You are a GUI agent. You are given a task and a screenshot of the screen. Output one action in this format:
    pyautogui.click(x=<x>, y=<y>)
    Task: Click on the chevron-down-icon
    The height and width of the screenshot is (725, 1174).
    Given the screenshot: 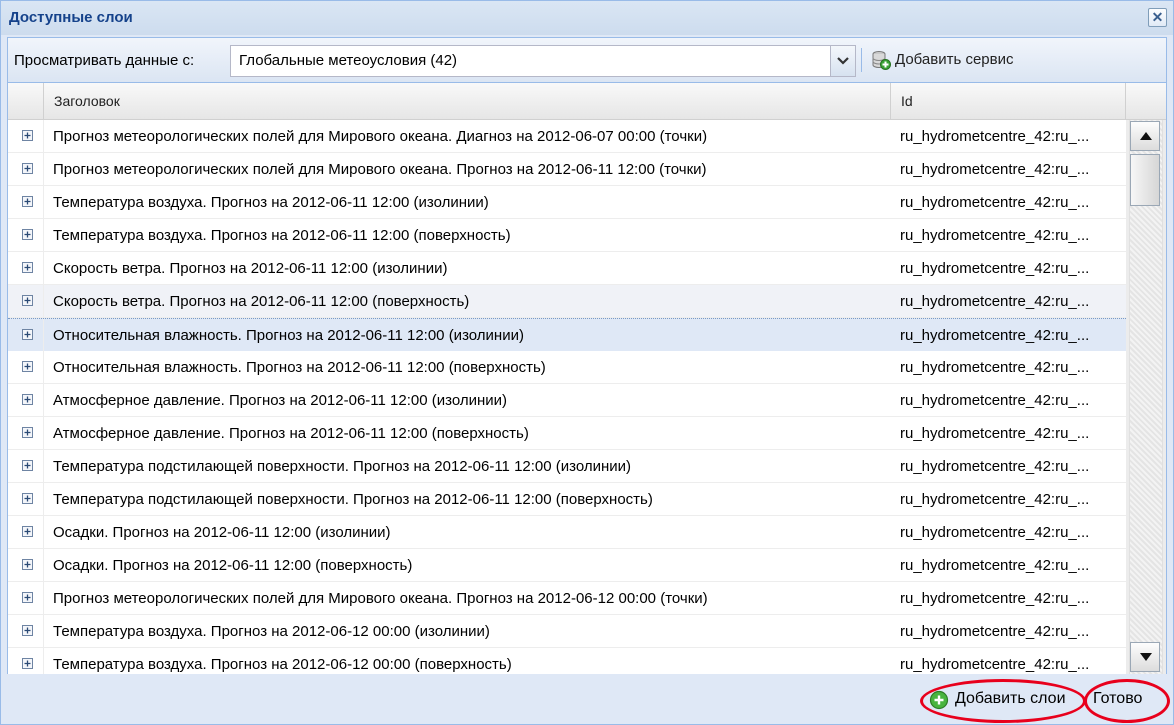 What is the action you would take?
    pyautogui.click(x=842, y=61)
    